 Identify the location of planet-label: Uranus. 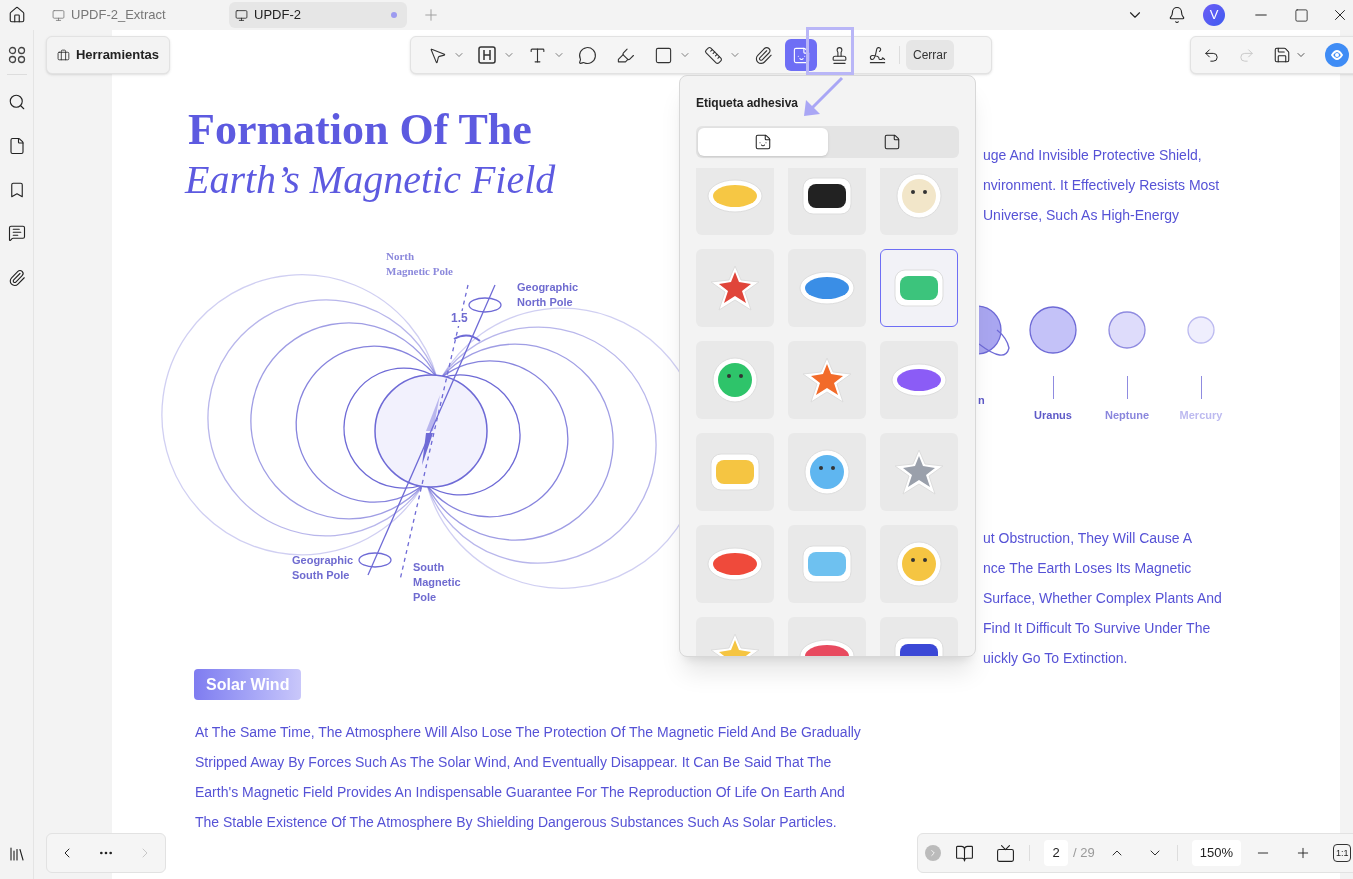
(1053, 415).